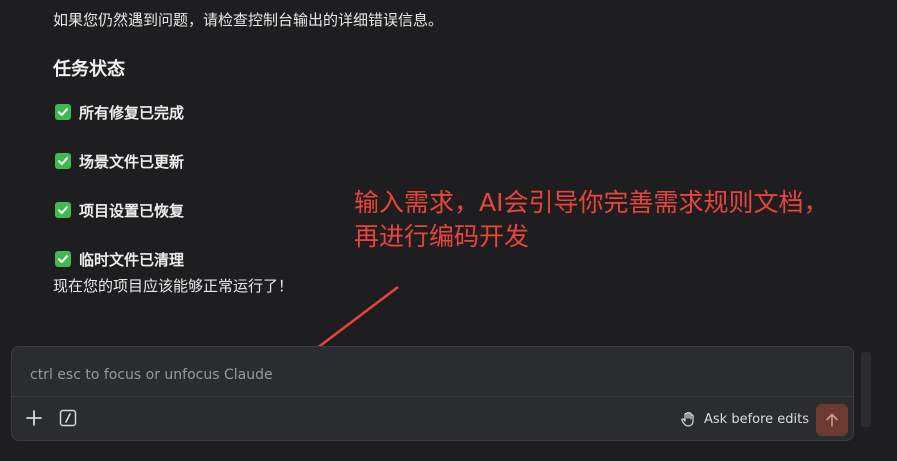 Image resolution: width=897 pixels, height=461 pixels. I want to click on task-status-heading: 任务状态, so click(89, 69).